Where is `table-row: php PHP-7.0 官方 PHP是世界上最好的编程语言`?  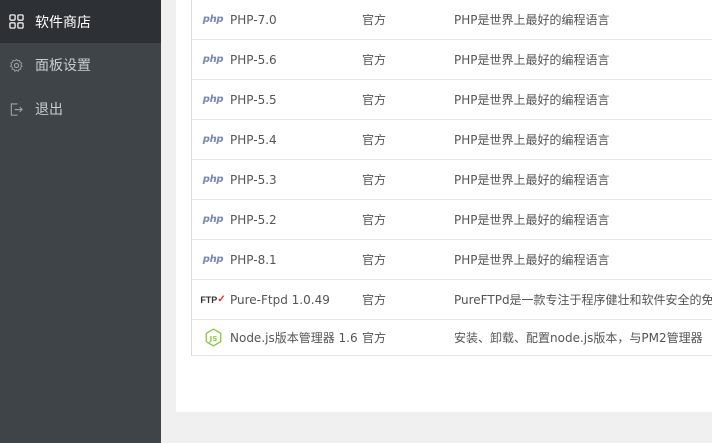
table-row: php PHP-7.0 官方 PHP是世界上最好的编程语言 is located at coordinates (452, 20).